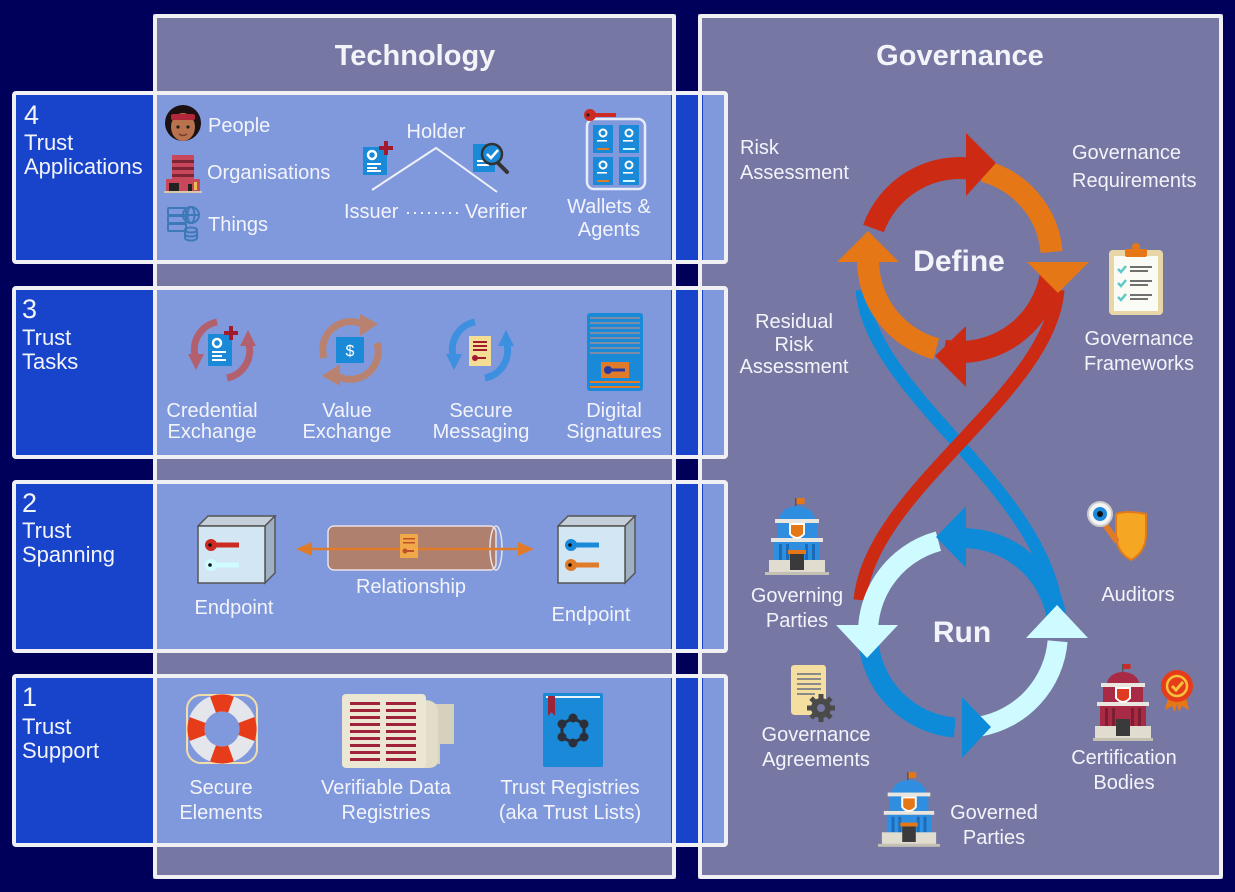 The width and height of the screenshot is (1235, 892). Describe the element at coordinates (813, 693) in the screenshot. I see `agreement-scroll-gear-icon` at that location.